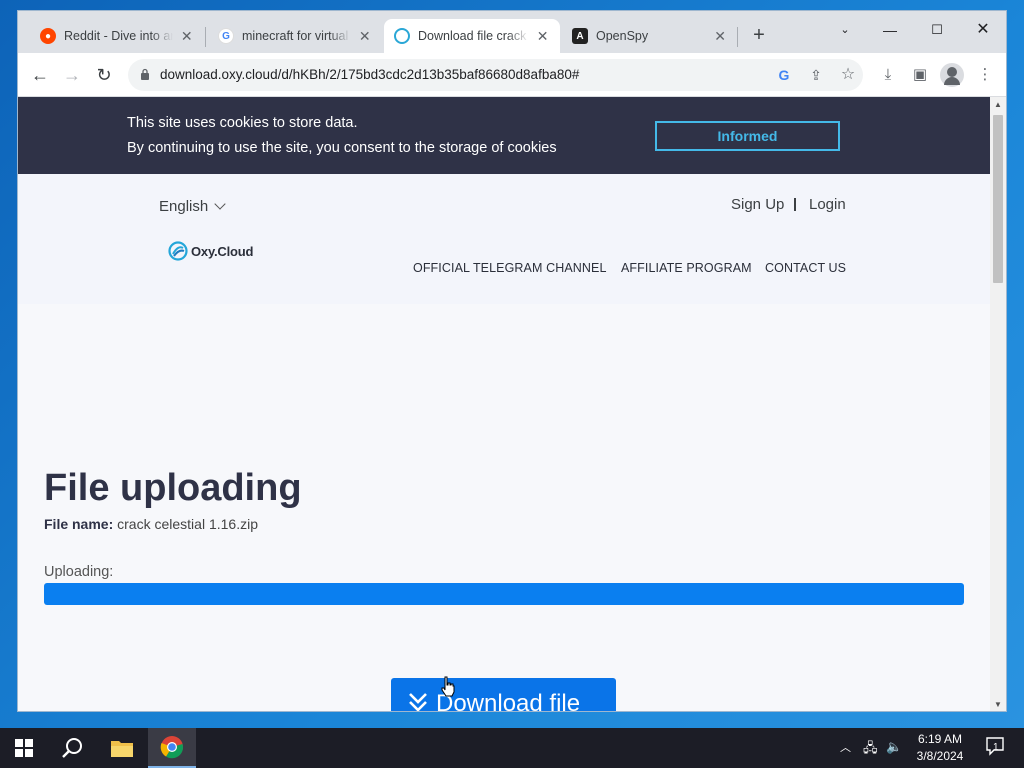 Image resolution: width=1024 pixels, height=768 pixels. Describe the element at coordinates (418, 702) in the screenshot. I see `double-chevron-down-icon` at that location.